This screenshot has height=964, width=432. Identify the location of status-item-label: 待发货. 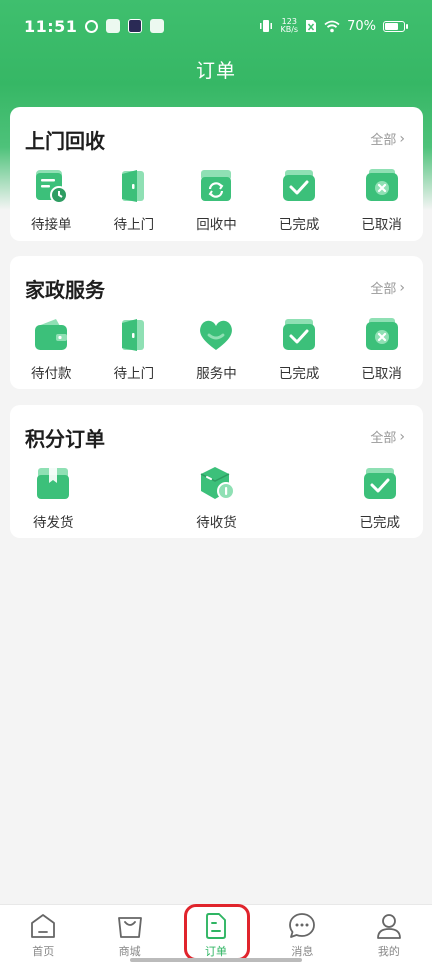
(53, 523).